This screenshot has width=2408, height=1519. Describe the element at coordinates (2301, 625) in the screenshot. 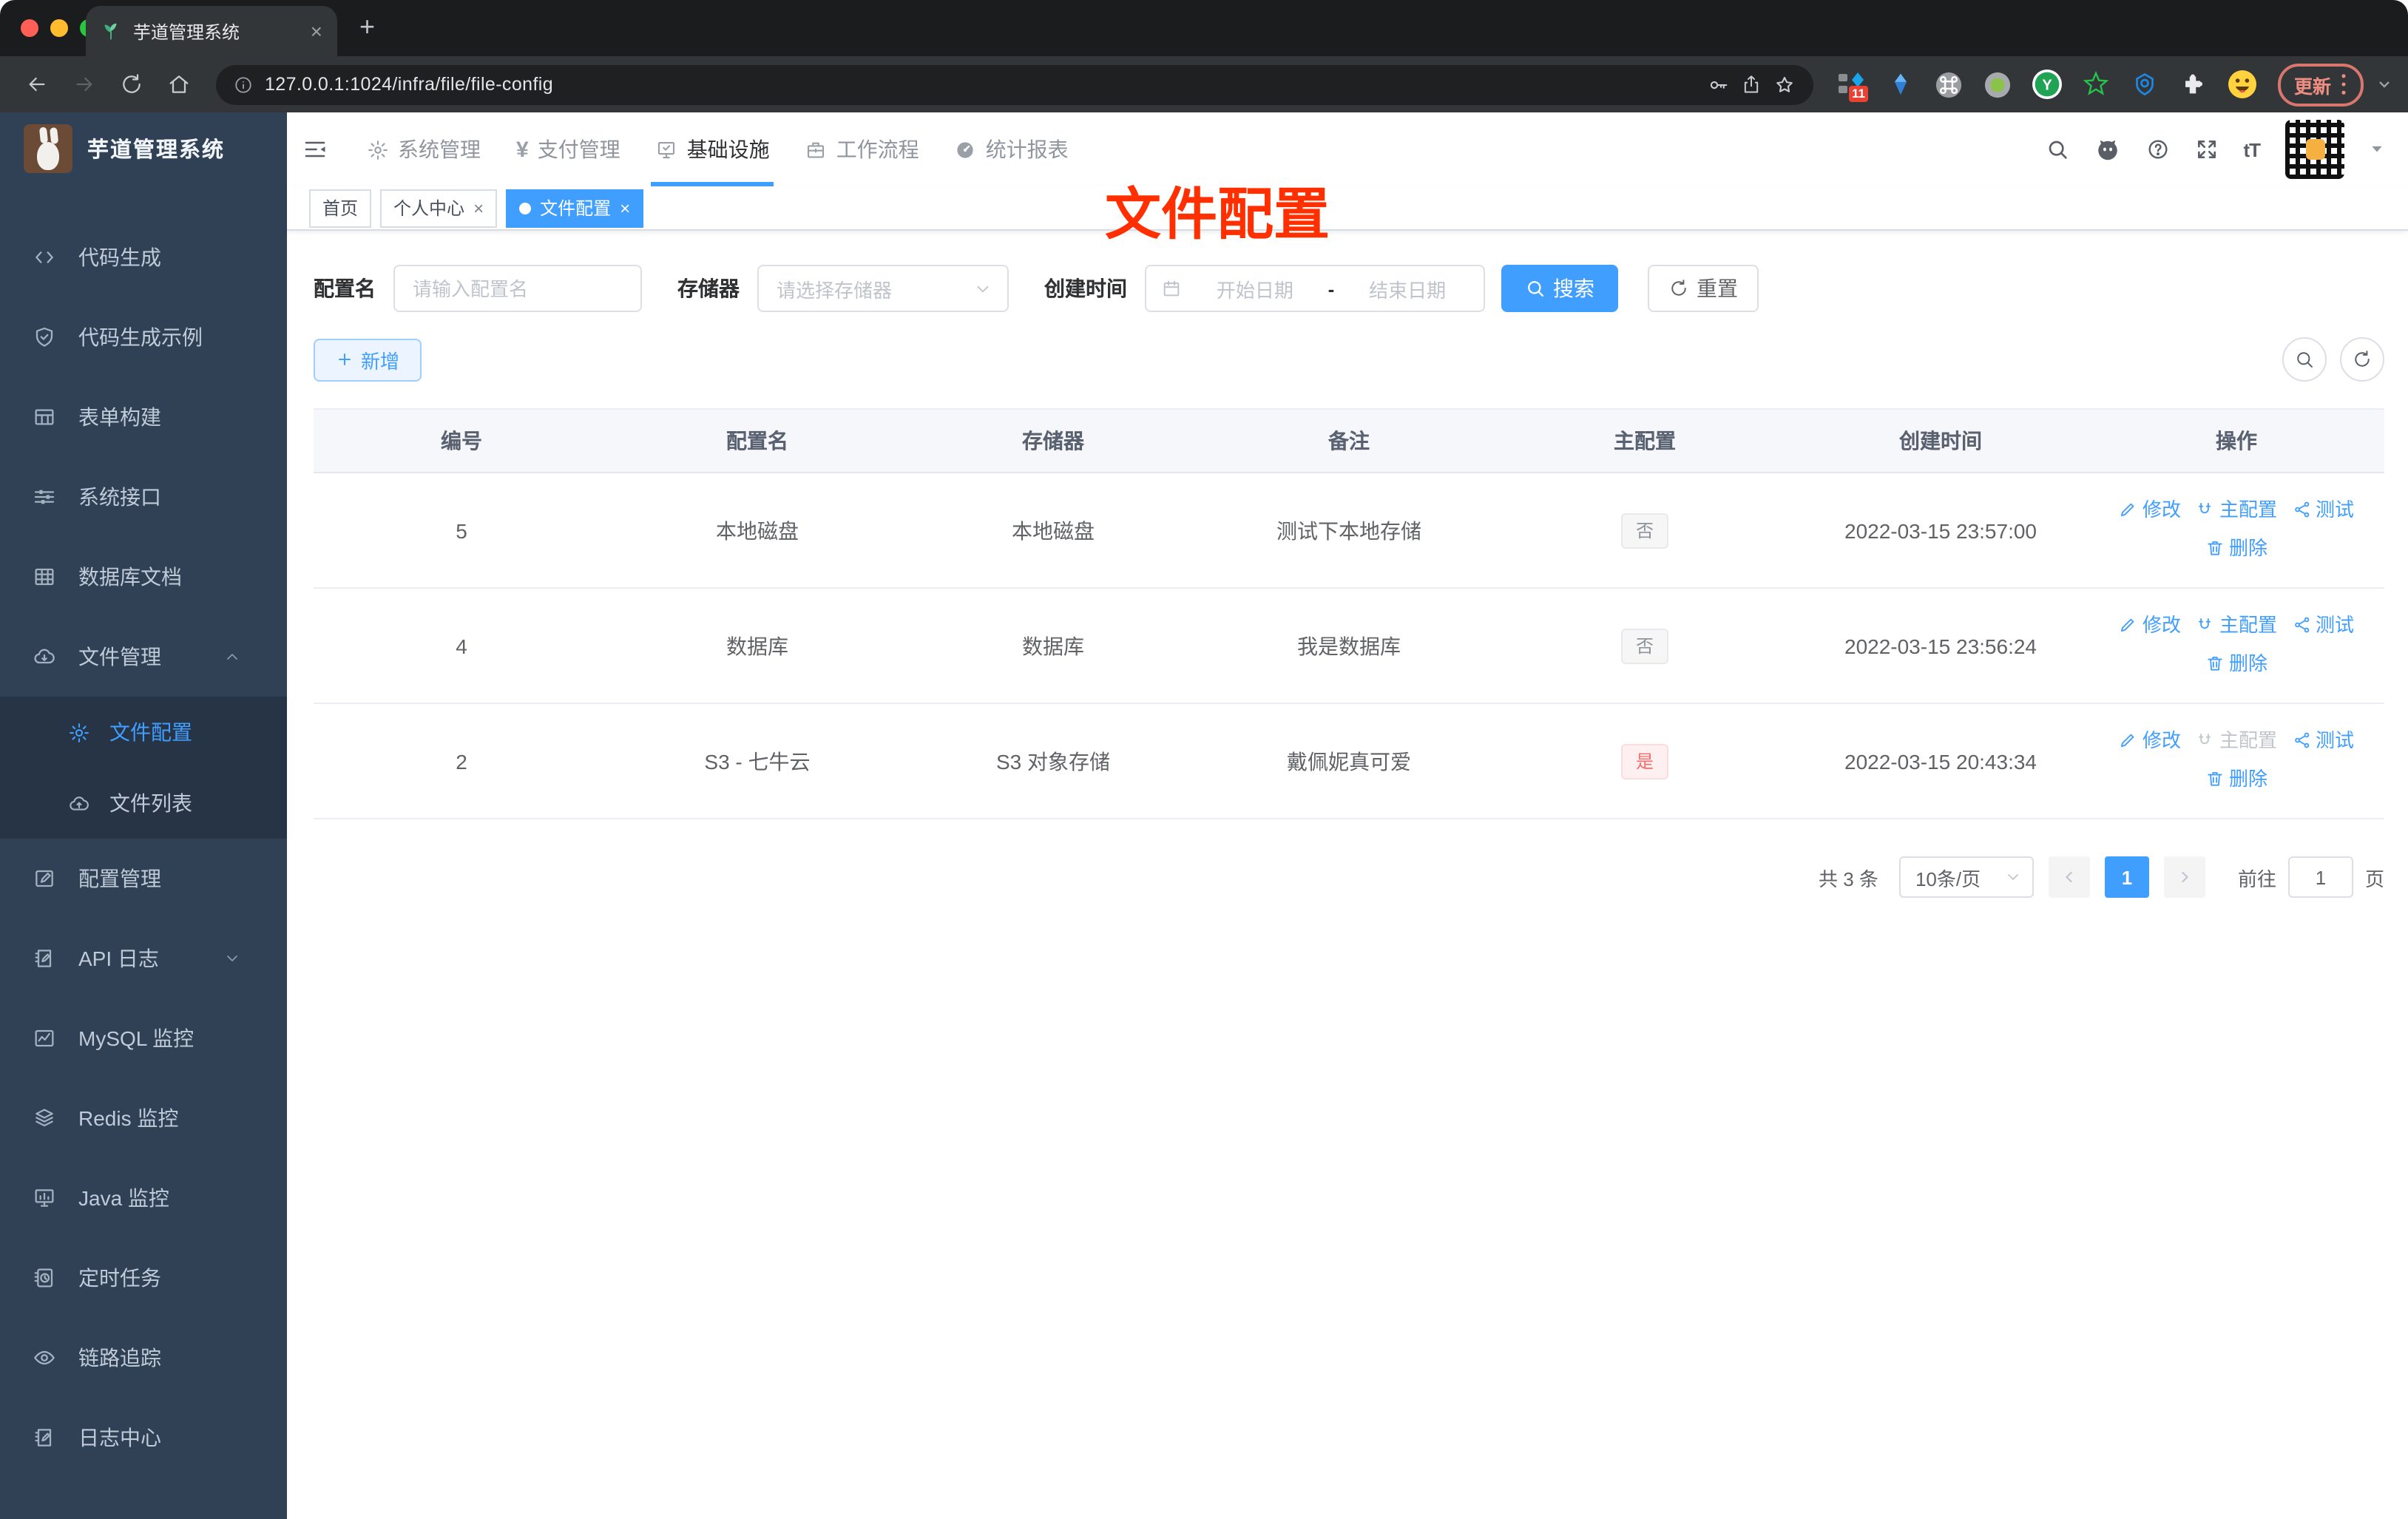

I see `share-nodes-icon` at that location.